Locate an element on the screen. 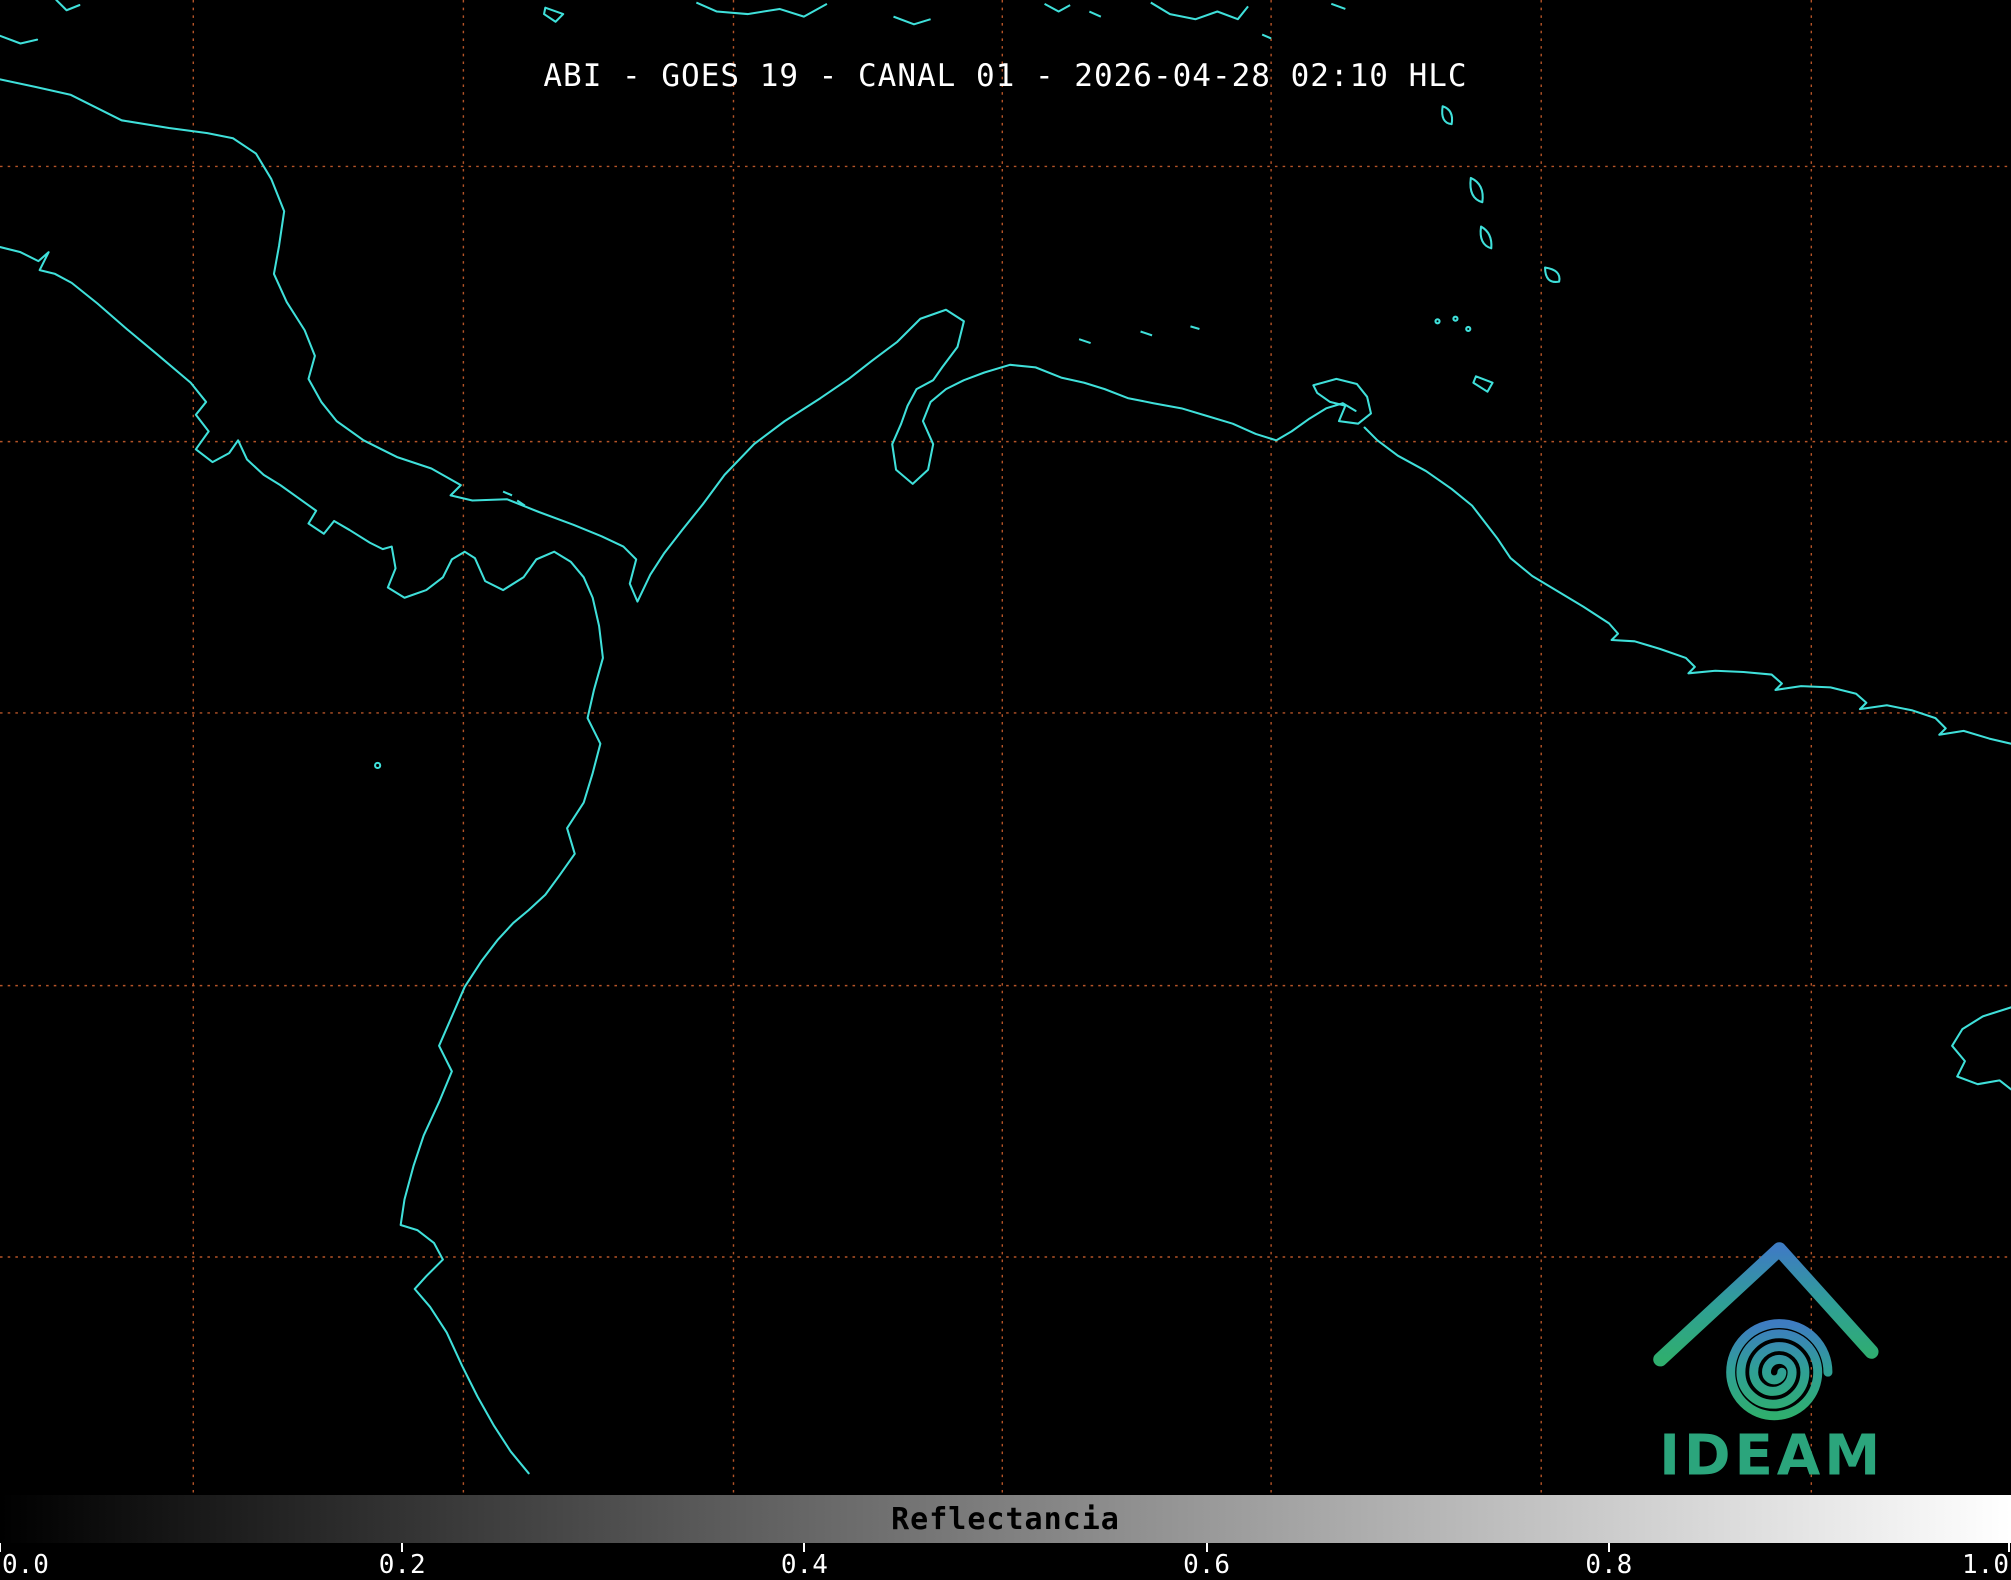  colorbar-axis: 0.0 0.2 0.4 0.6 0.8 1.0 is located at coordinates (1005, 1561).